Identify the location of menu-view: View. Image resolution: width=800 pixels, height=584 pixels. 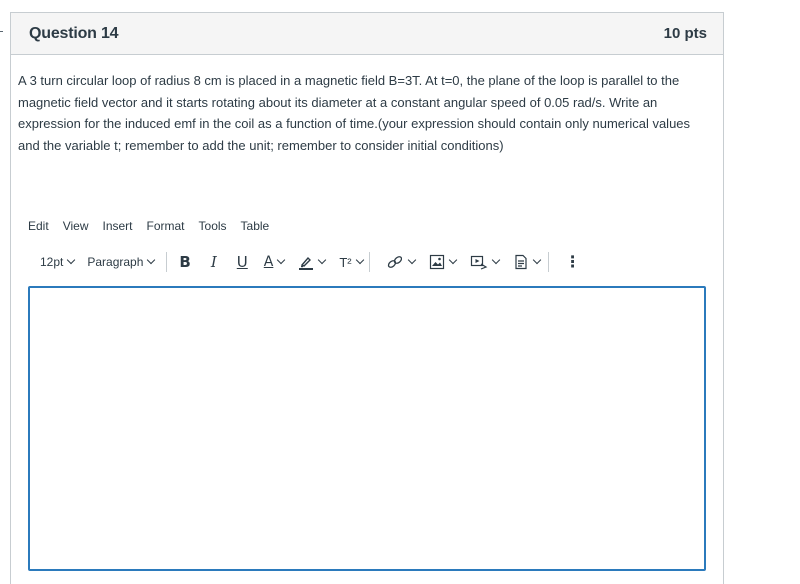
(76, 226).